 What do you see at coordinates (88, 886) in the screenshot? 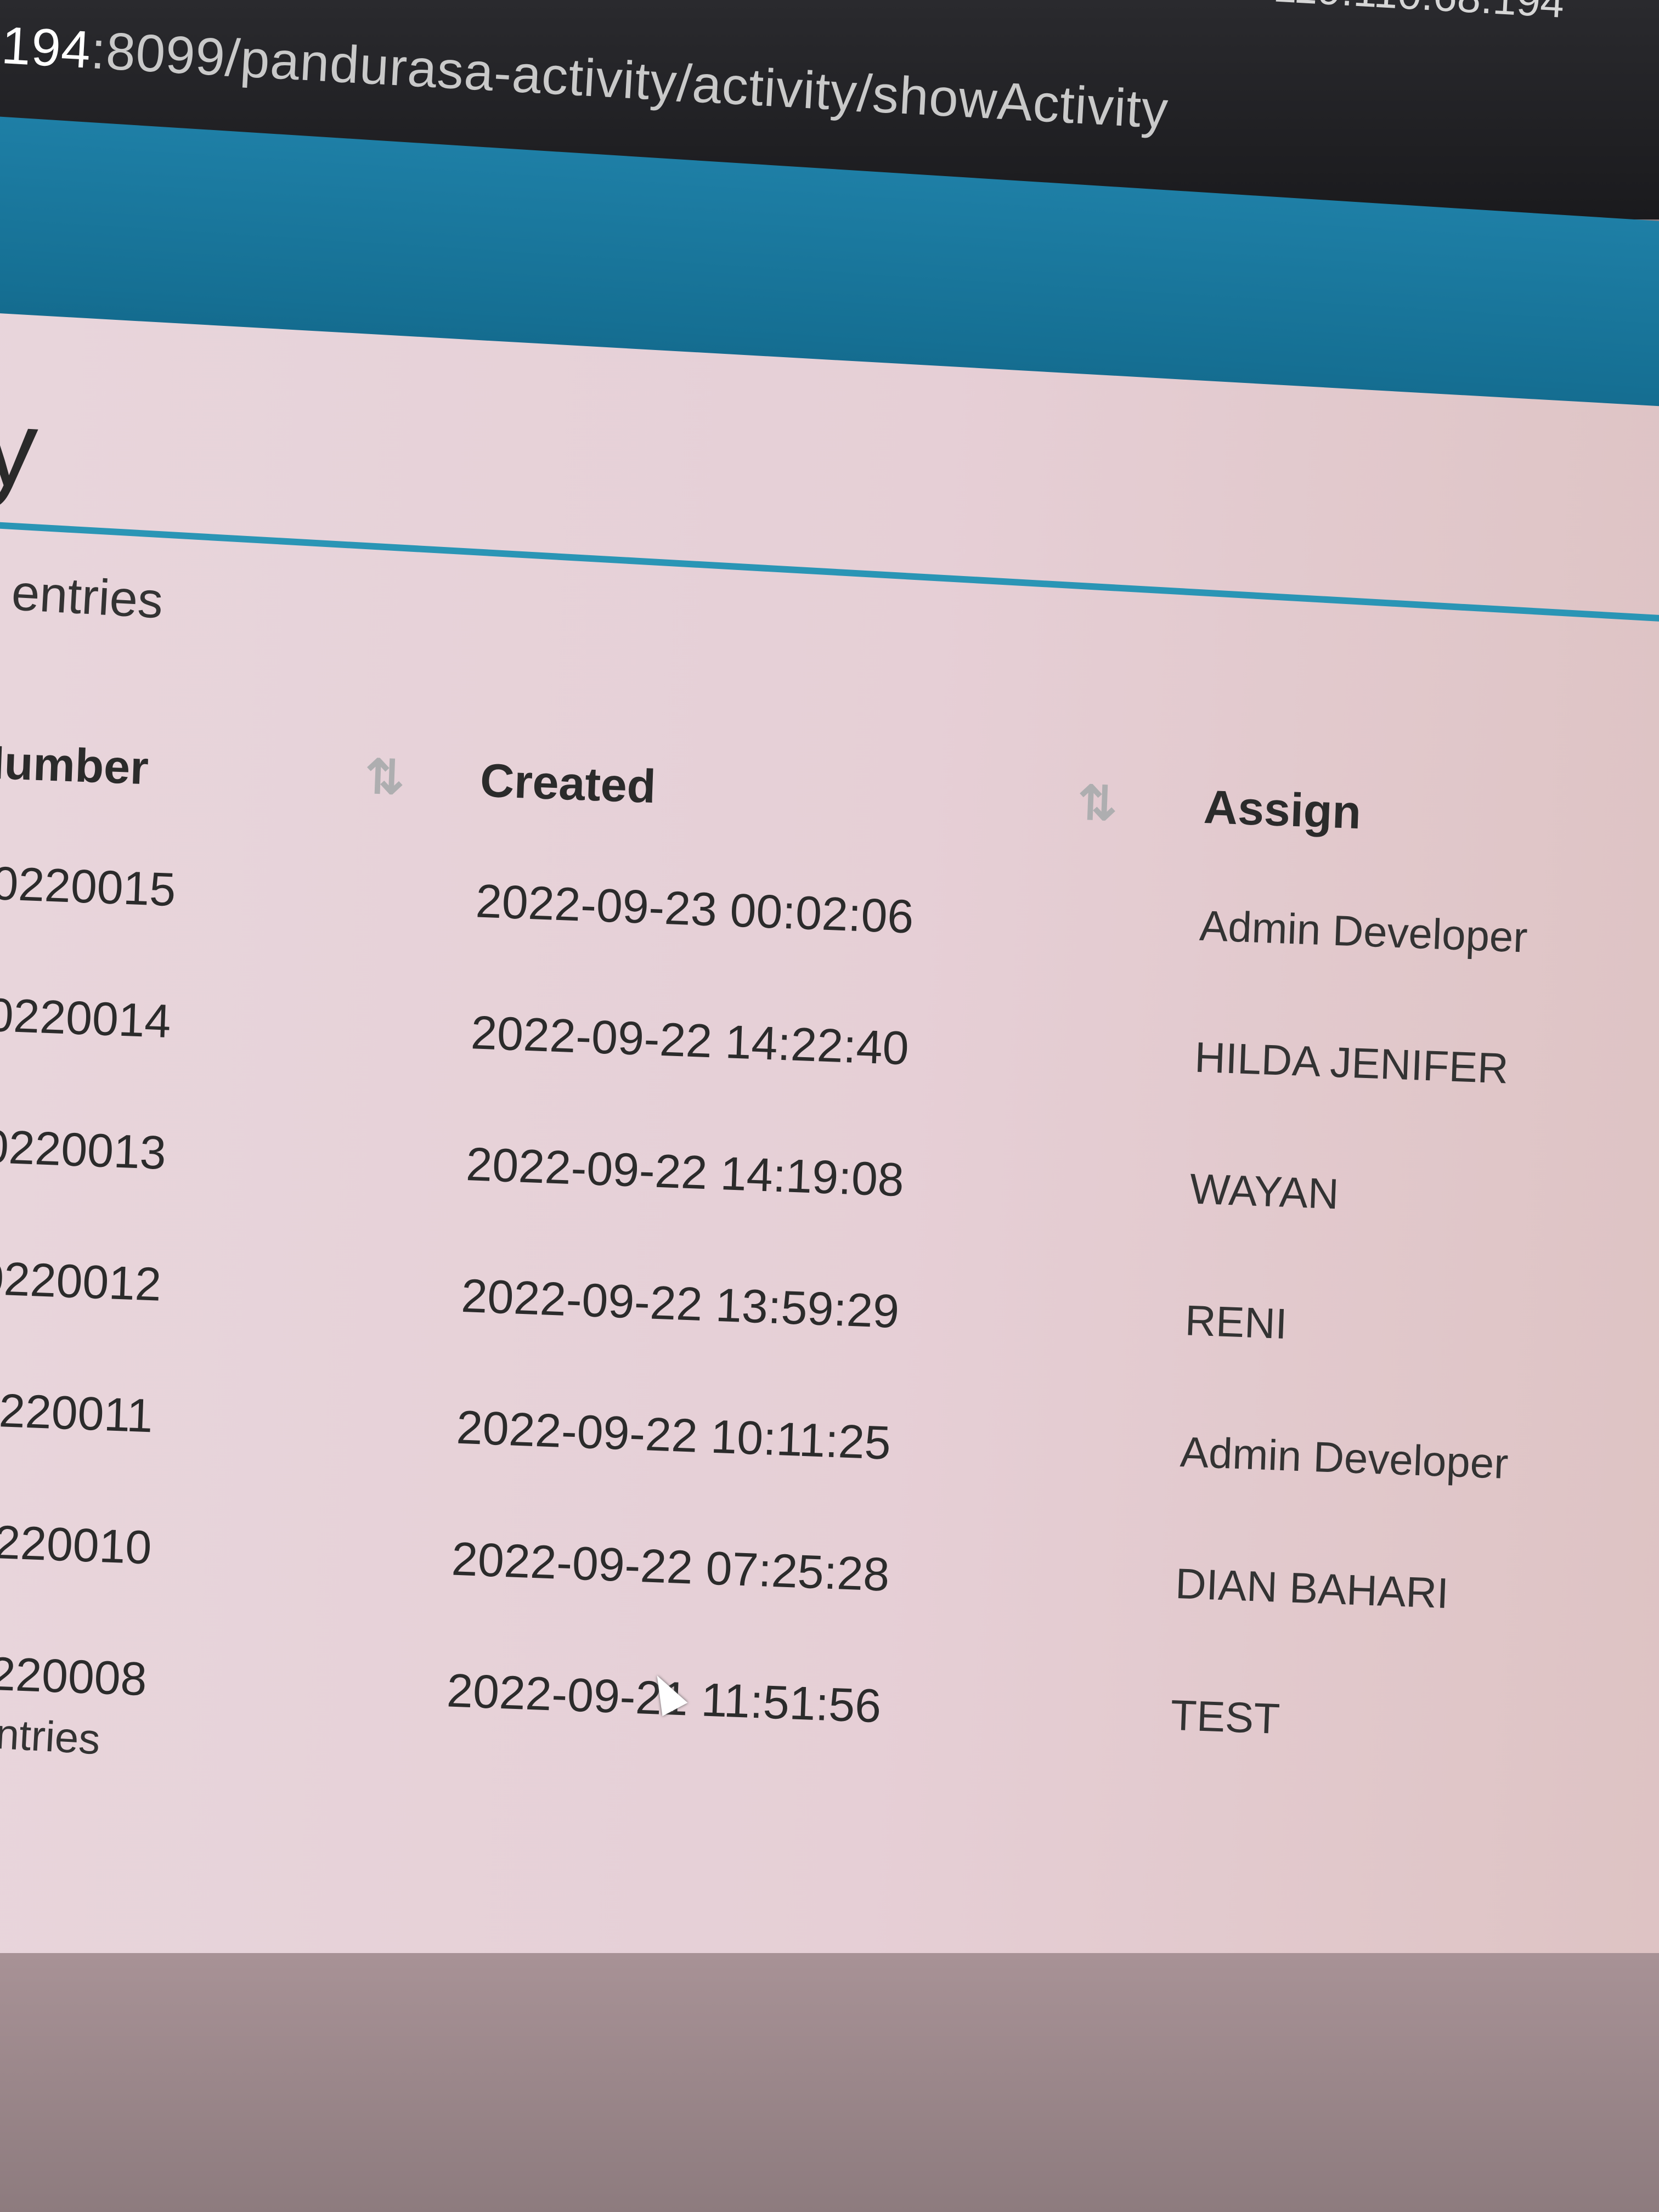
I see `cell-number: 20220015` at bounding box center [88, 886].